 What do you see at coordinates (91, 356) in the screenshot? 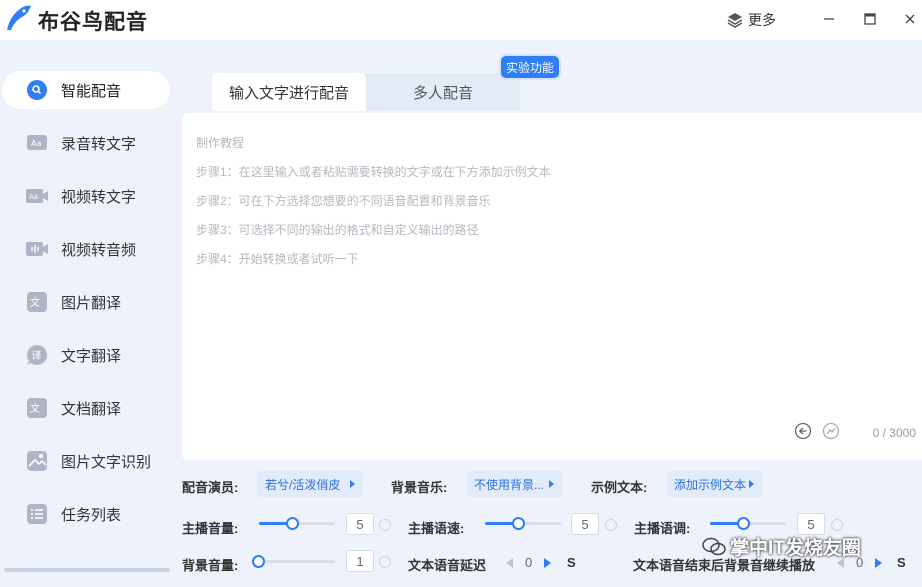
I see `sidebar-item-label: 文字翻译` at bounding box center [91, 356].